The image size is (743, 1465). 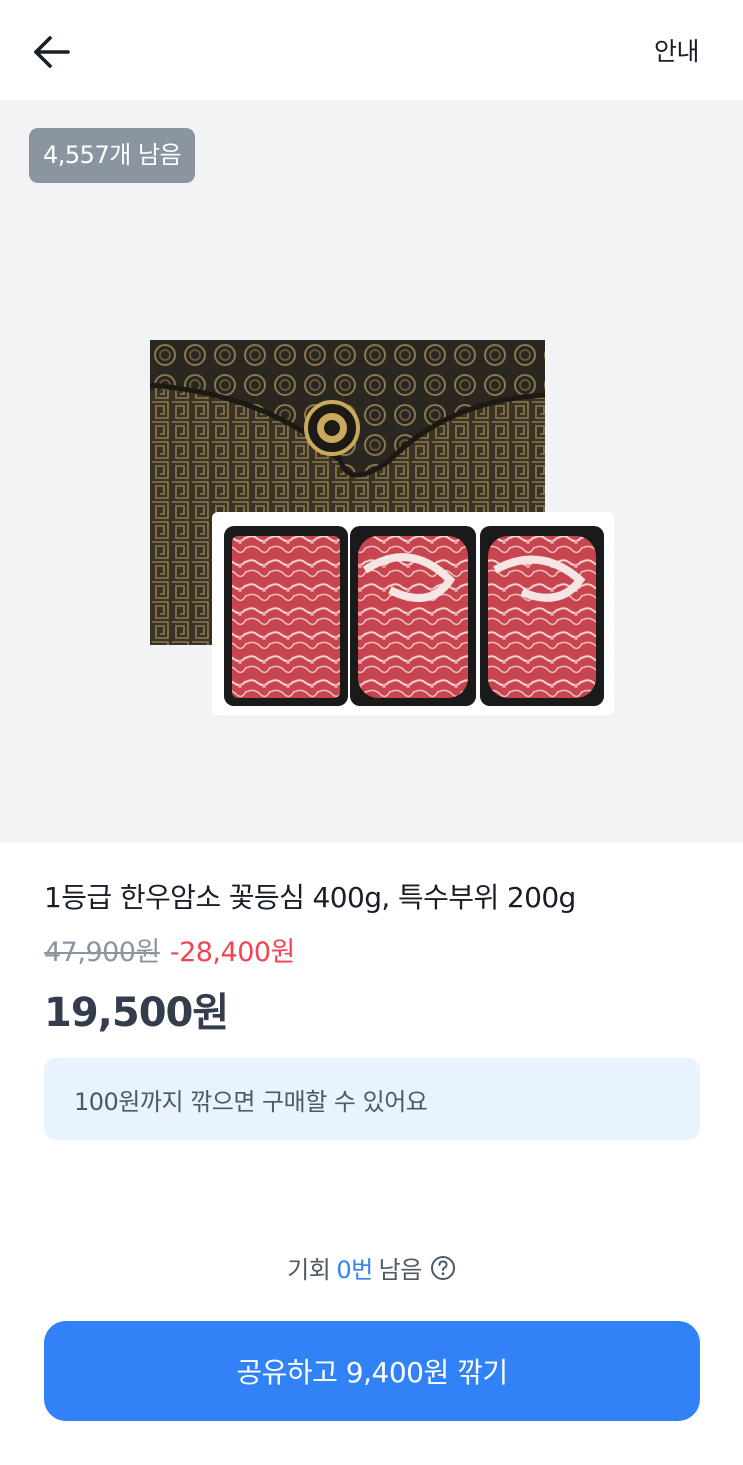 I want to click on chance-prefix: 기회, so click(x=309, y=1270).